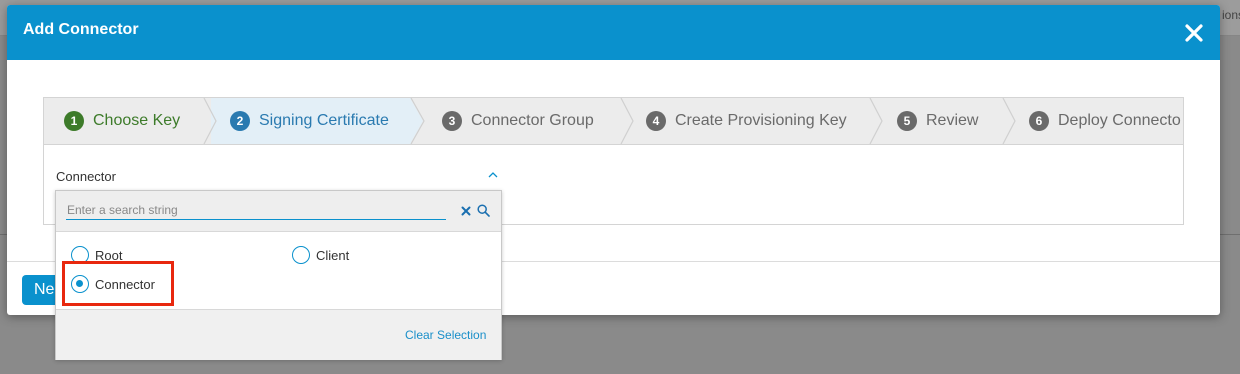  I want to click on step-number: 5, so click(907, 121).